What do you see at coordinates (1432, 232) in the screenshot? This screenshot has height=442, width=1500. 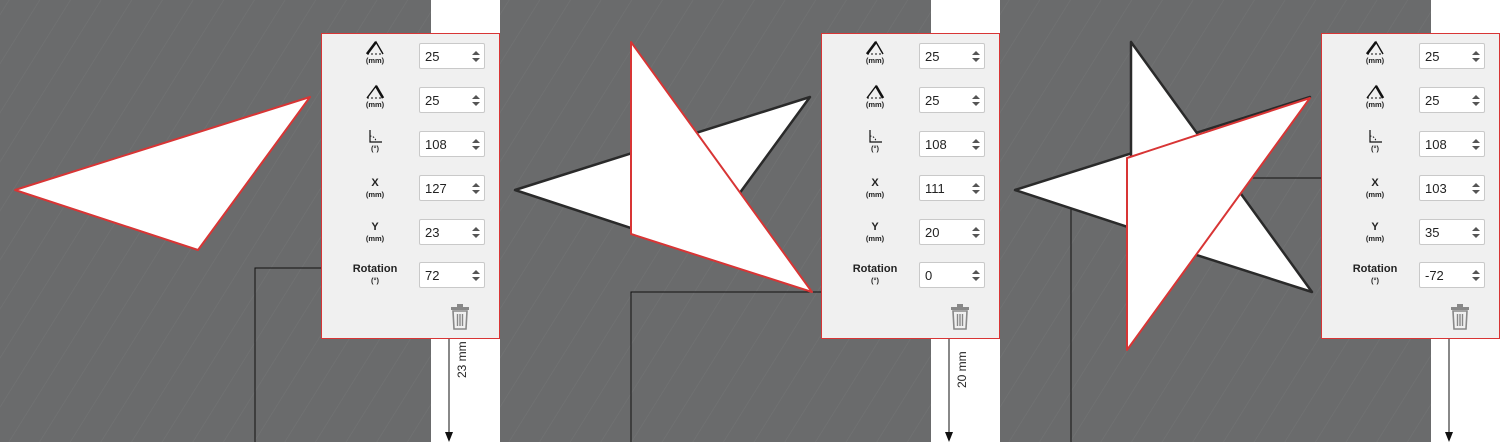 I see `y-value: 35` at bounding box center [1432, 232].